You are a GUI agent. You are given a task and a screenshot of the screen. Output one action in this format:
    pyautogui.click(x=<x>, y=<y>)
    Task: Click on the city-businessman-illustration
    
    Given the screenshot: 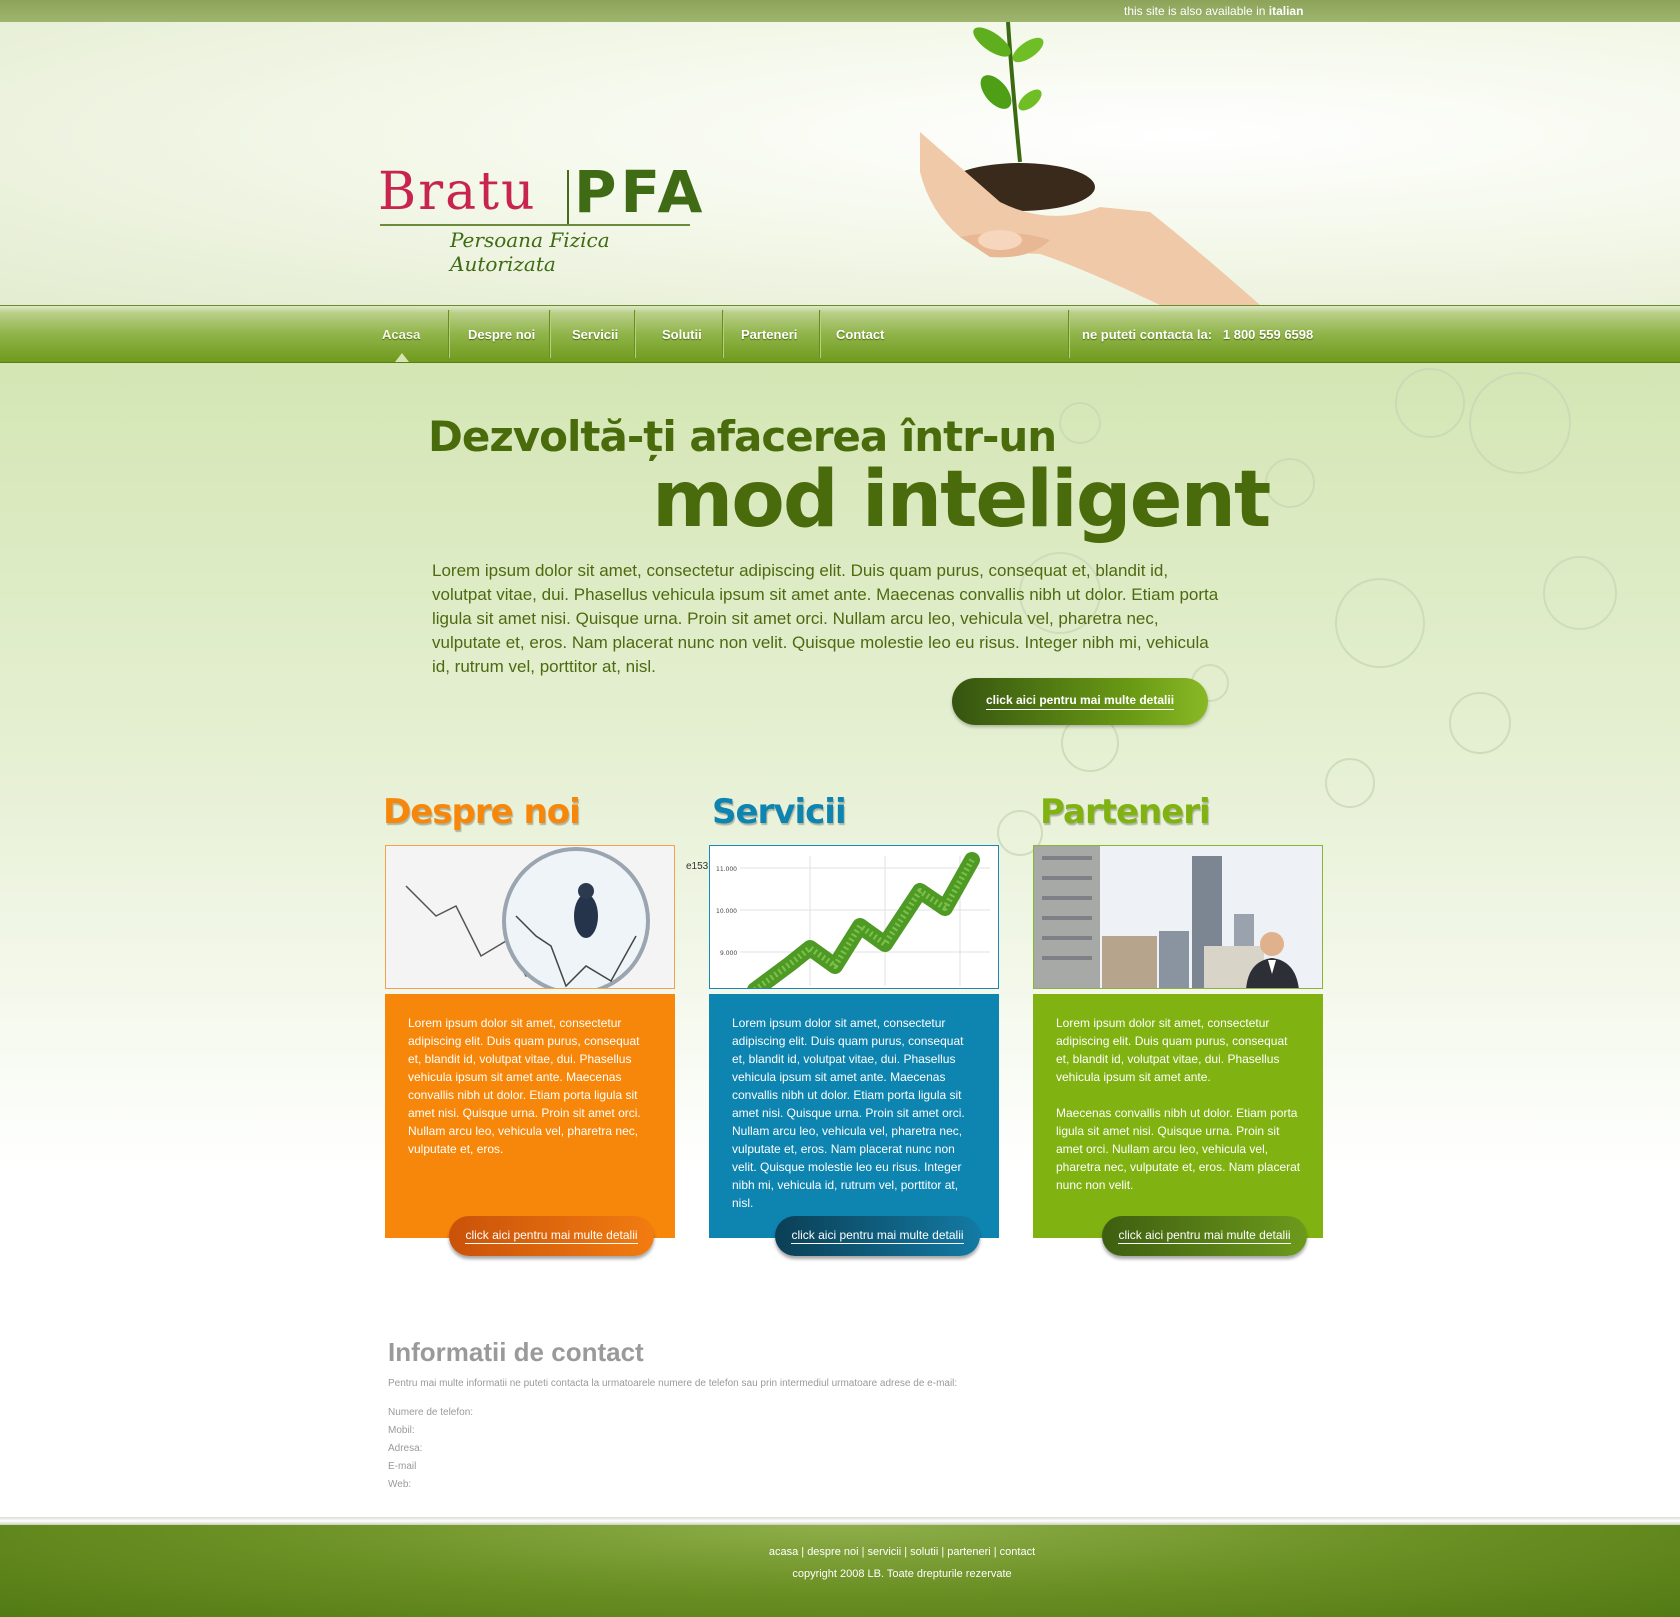 What is the action you would take?
    pyautogui.click(x=1178, y=917)
    